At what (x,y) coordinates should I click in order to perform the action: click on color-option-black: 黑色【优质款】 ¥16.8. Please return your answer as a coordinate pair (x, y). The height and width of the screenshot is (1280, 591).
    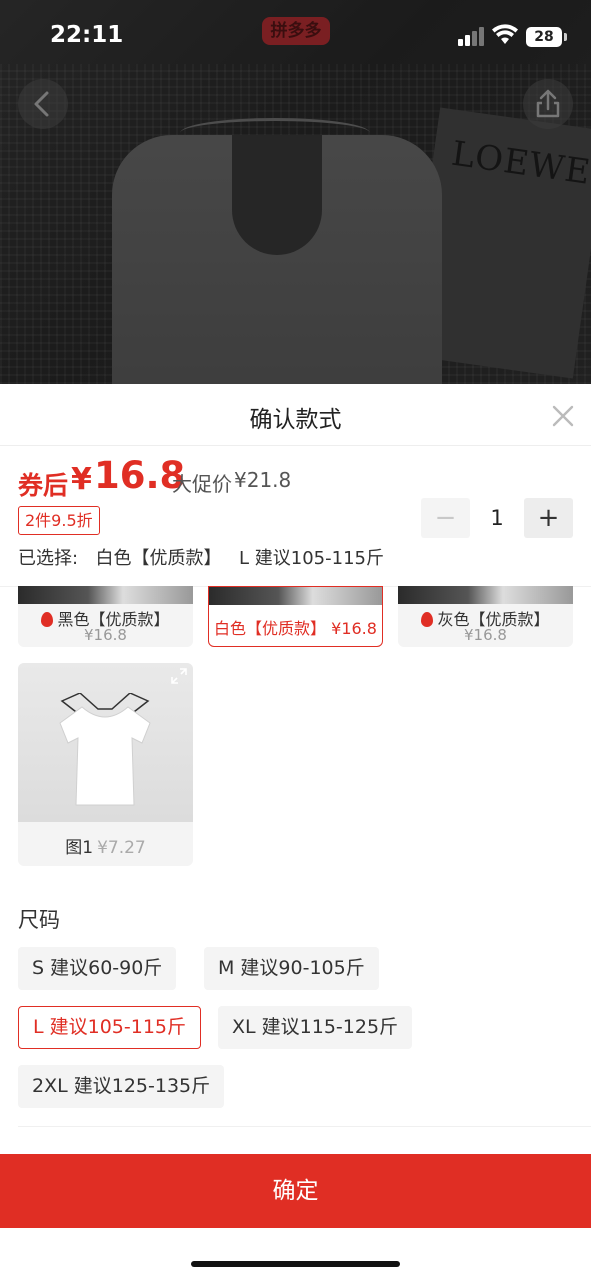
    Looking at the image, I should click on (105, 616).